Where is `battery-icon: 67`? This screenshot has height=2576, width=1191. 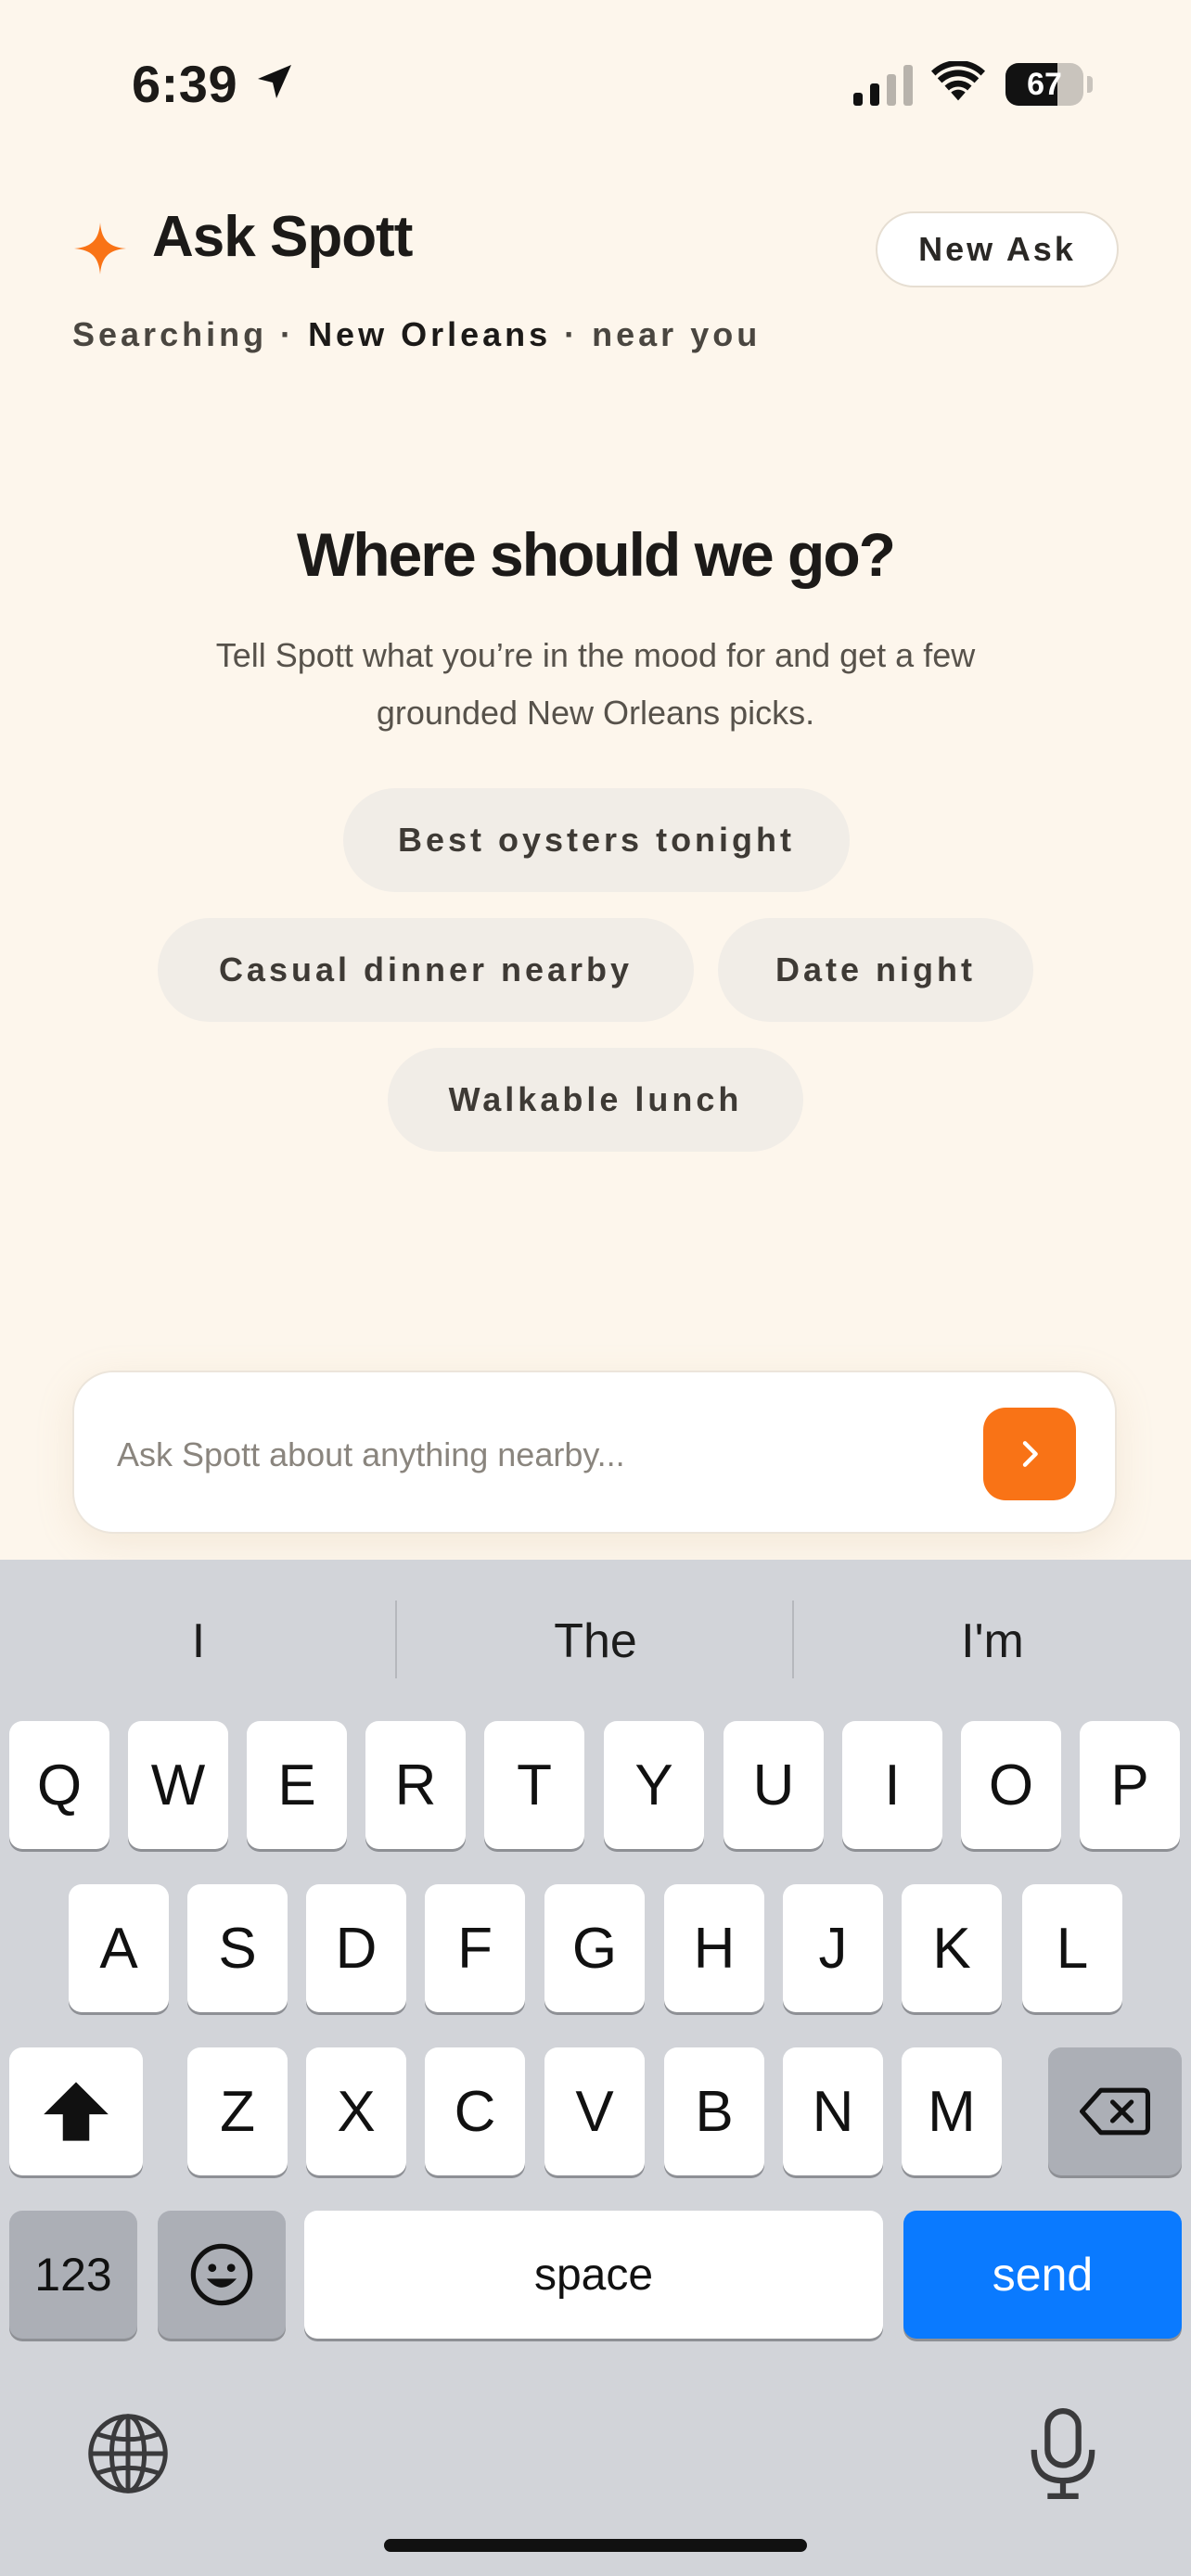 battery-icon: 67 is located at coordinates (1050, 84).